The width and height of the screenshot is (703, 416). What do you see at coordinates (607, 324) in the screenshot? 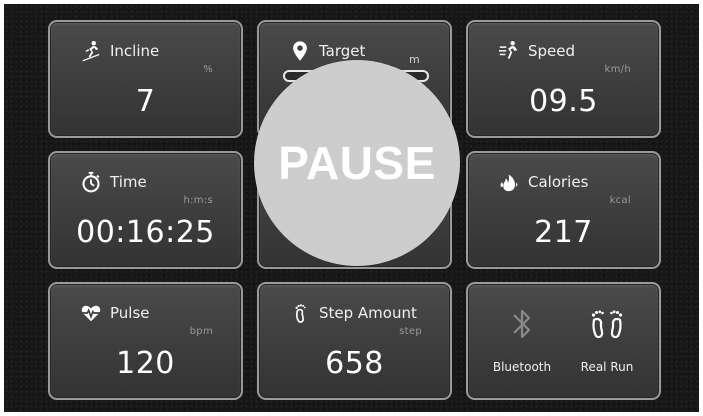
I see `footprints-icon` at bounding box center [607, 324].